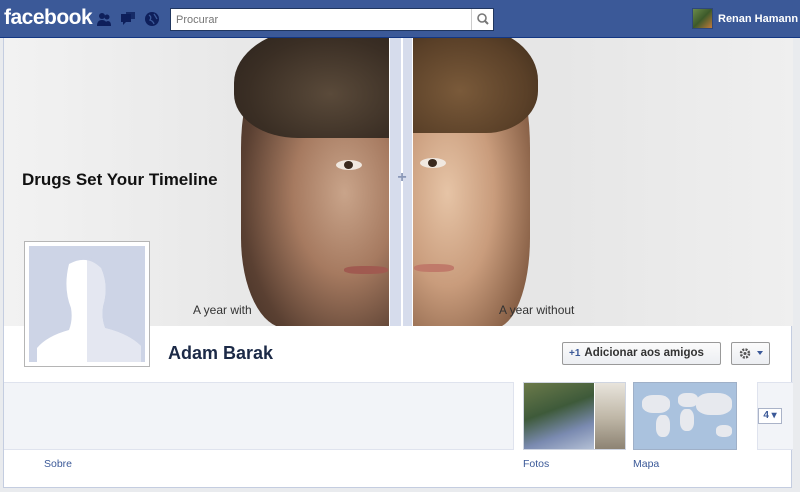 Image resolution: width=800 pixels, height=492 pixels. I want to click on profile-name: Adam Barak, so click(220, 353).